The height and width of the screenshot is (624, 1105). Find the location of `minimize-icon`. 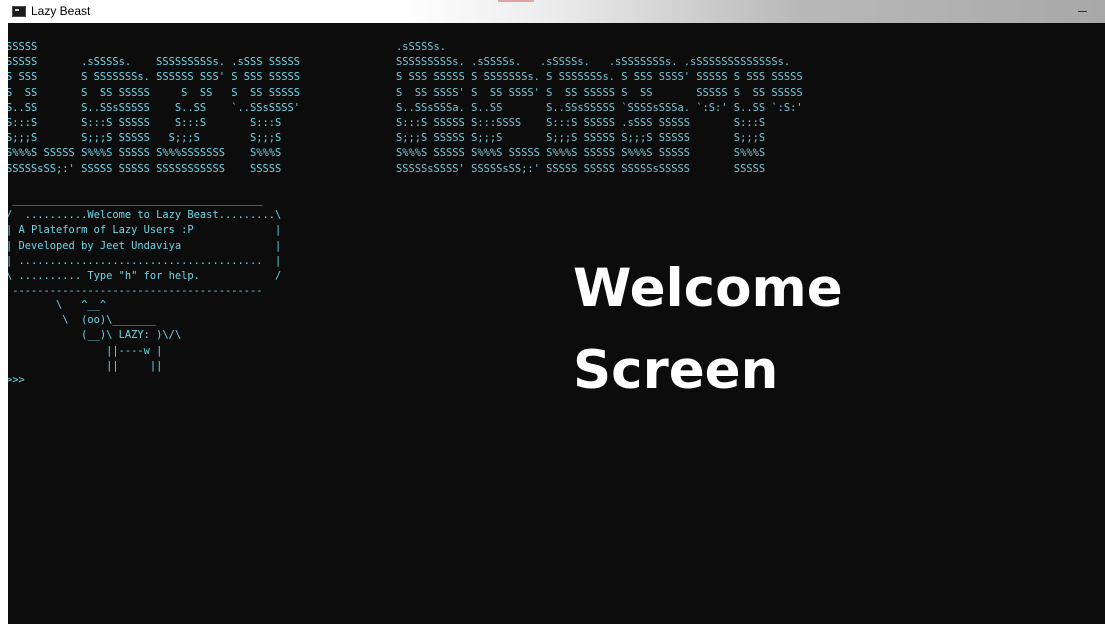

minimize-icon is located at coordinates (1082, 11).